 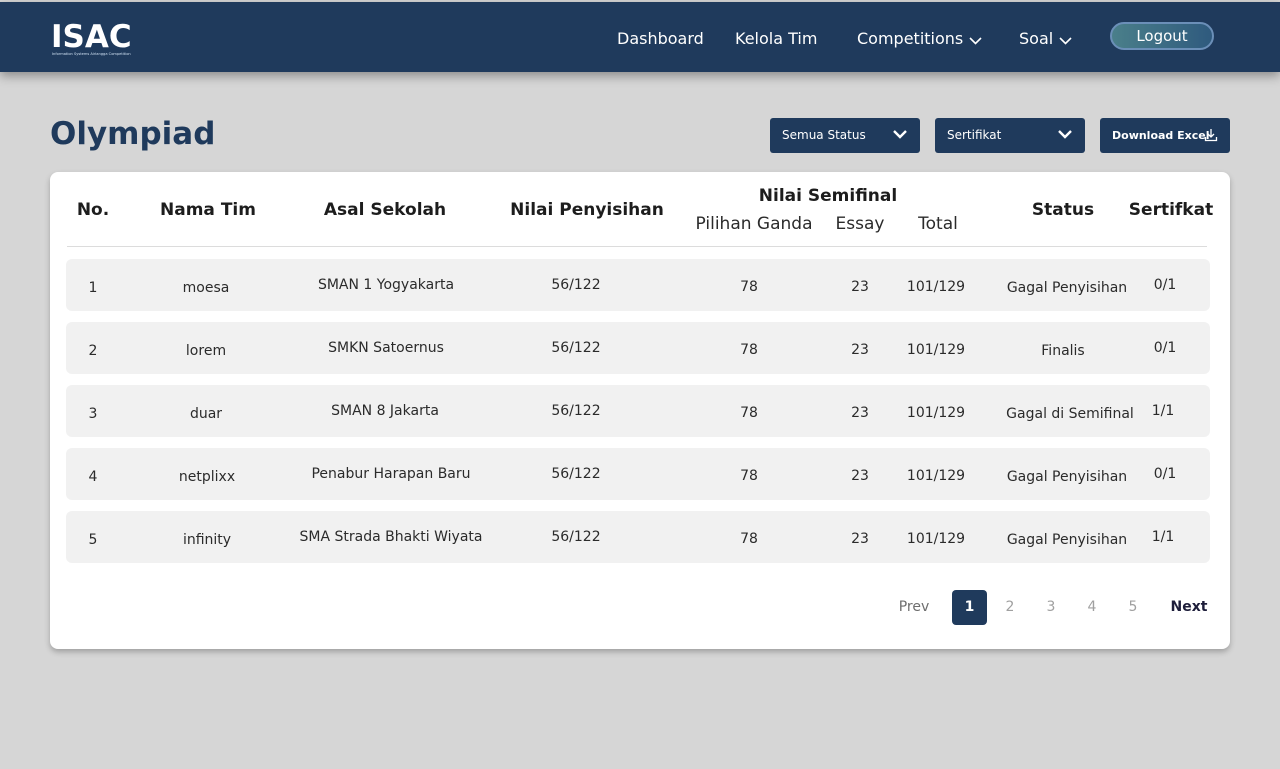 I want to click on download-excel-label: Download Excel, so click(x=1161, y=135).